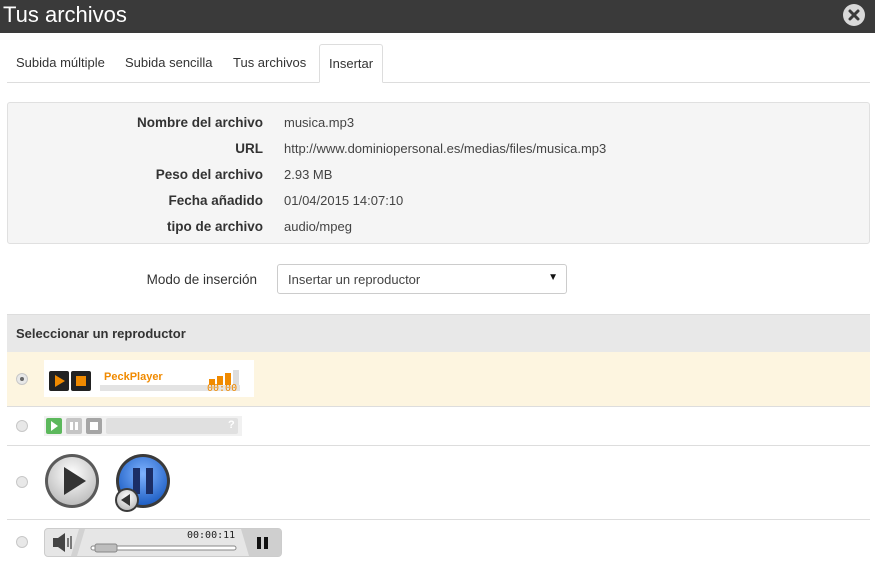 This screenshot has height=565, width=875. I want to click on info-row-size: Peso del archivo 2.93 MB, so click(438, 180).